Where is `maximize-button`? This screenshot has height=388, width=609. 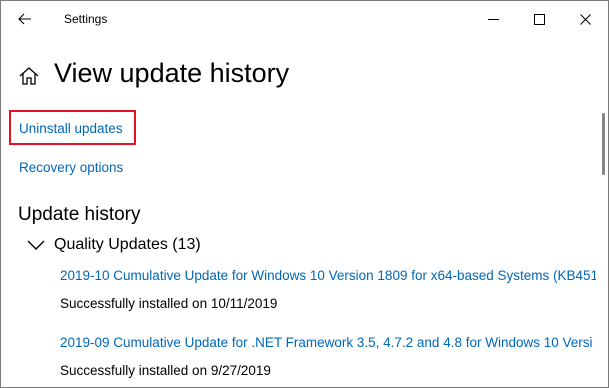 maximize-button is located at coordinates (539, 19).